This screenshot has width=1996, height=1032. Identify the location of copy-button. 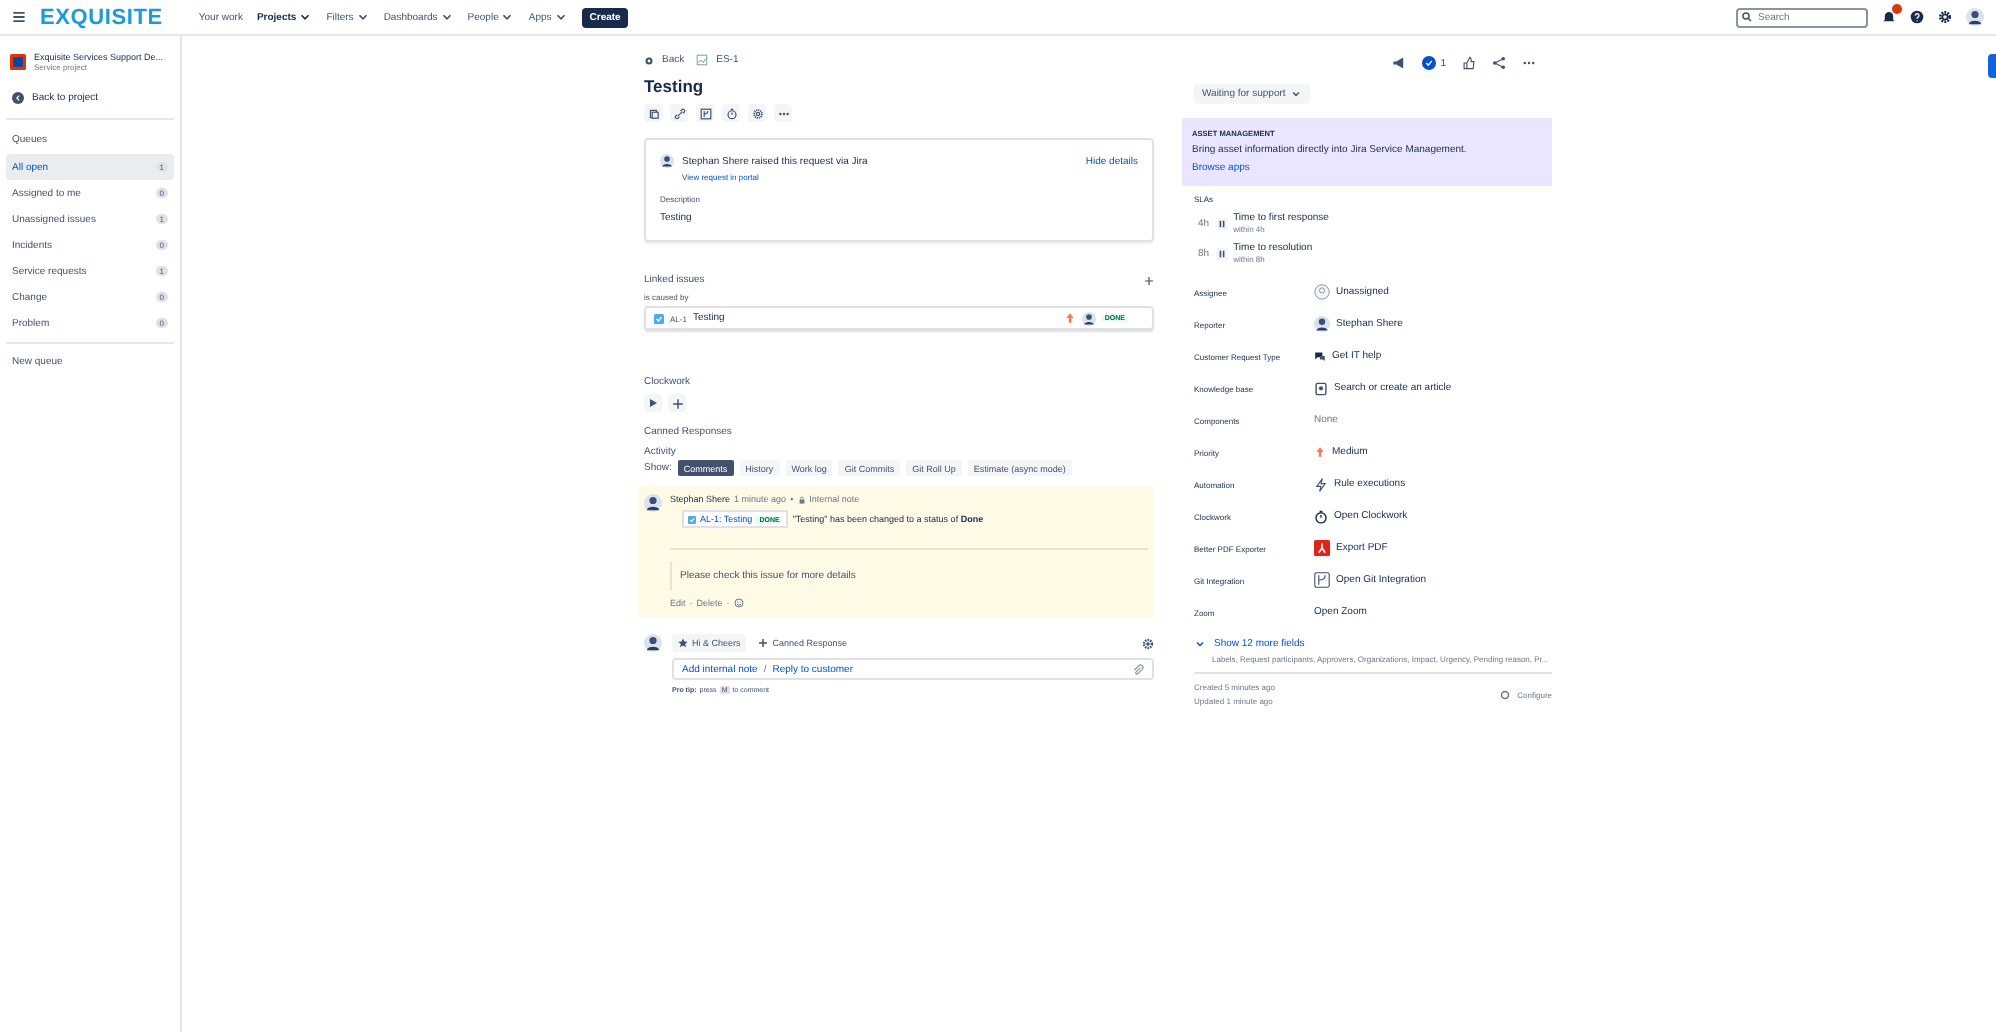
(653, 113).